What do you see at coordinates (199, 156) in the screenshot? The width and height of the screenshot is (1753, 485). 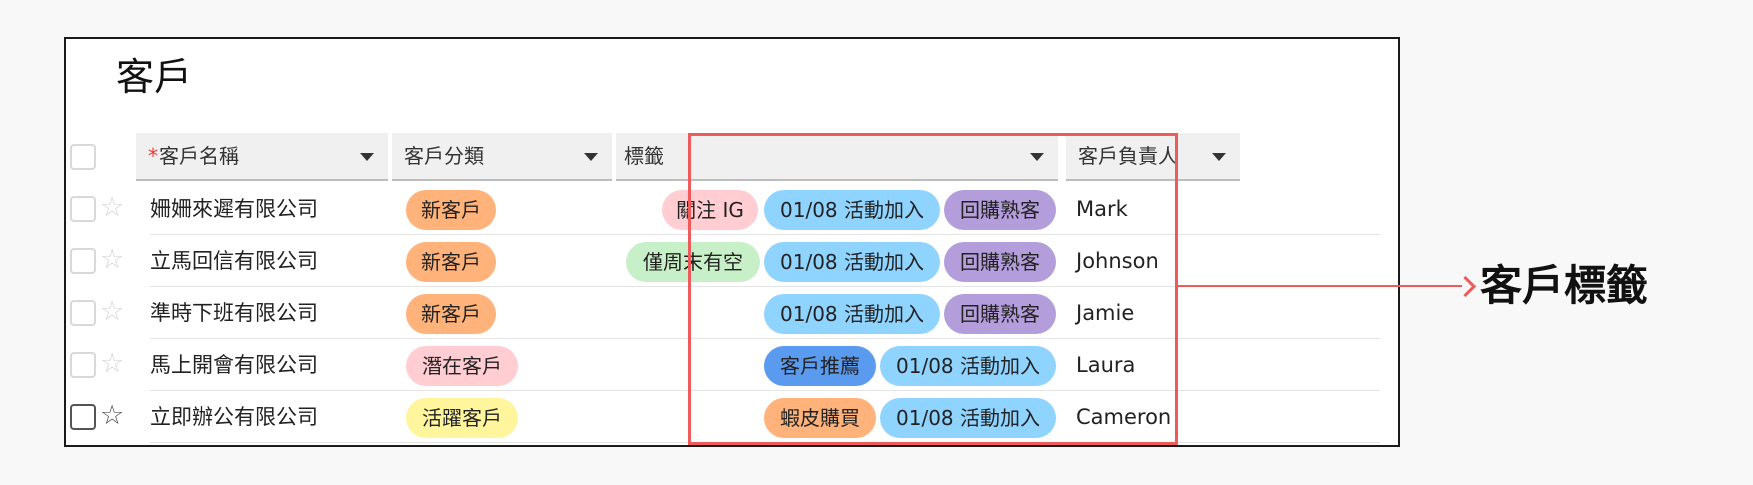 I see `column-header-name-label: 客戶名稱` at bounding box center [199, 156].